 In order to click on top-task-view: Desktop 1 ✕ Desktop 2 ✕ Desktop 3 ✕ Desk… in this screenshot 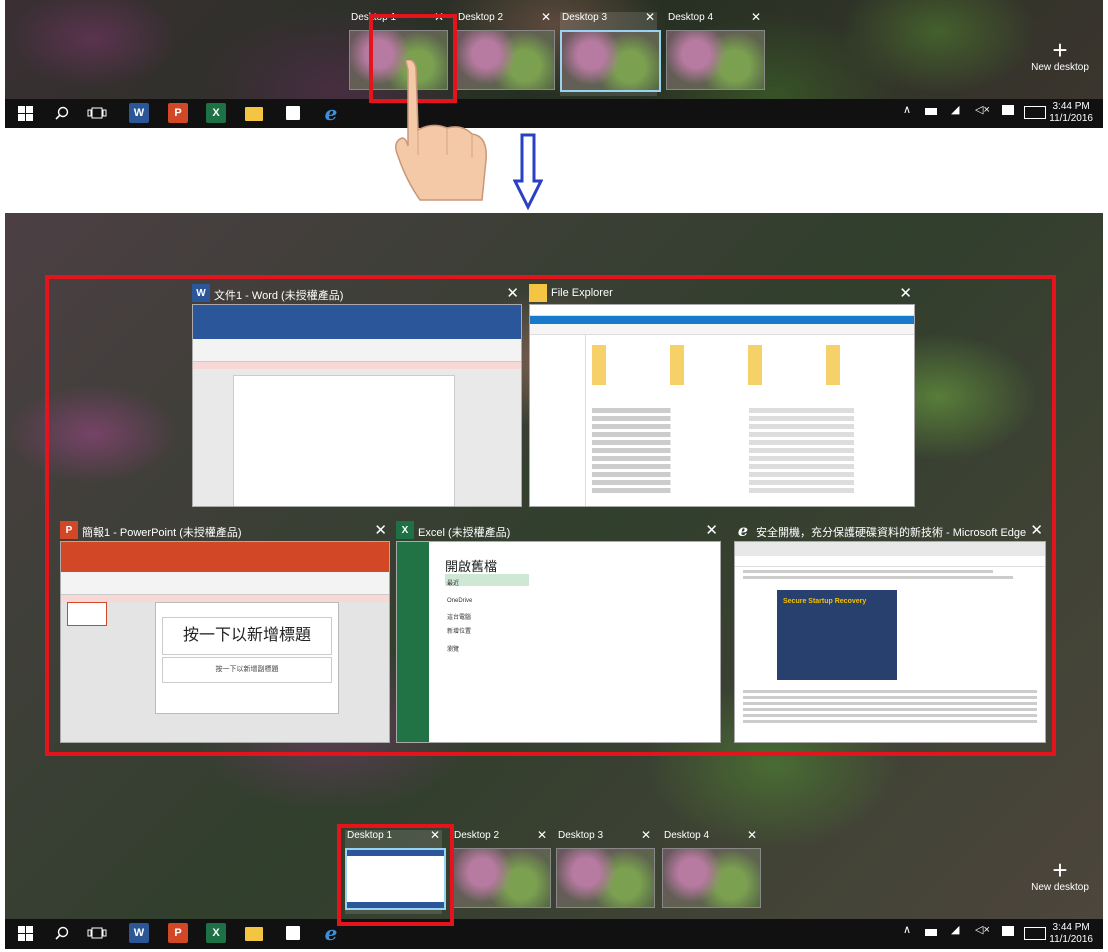, I will do `click(554, 64)`.